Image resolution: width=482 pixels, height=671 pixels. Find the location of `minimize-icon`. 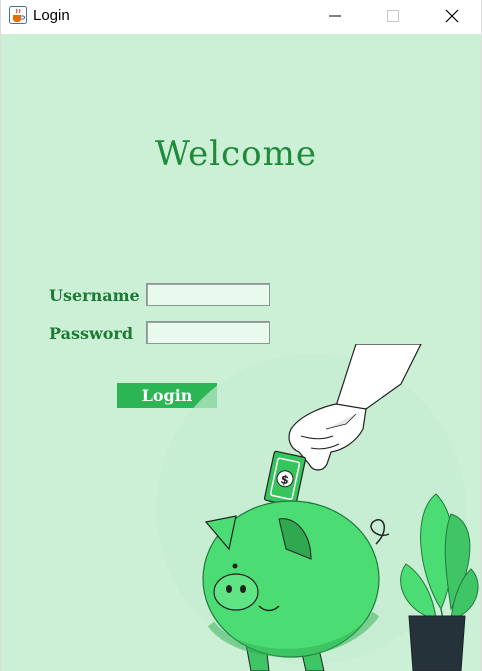

minimize-icon is located at coordinates (335, 16).